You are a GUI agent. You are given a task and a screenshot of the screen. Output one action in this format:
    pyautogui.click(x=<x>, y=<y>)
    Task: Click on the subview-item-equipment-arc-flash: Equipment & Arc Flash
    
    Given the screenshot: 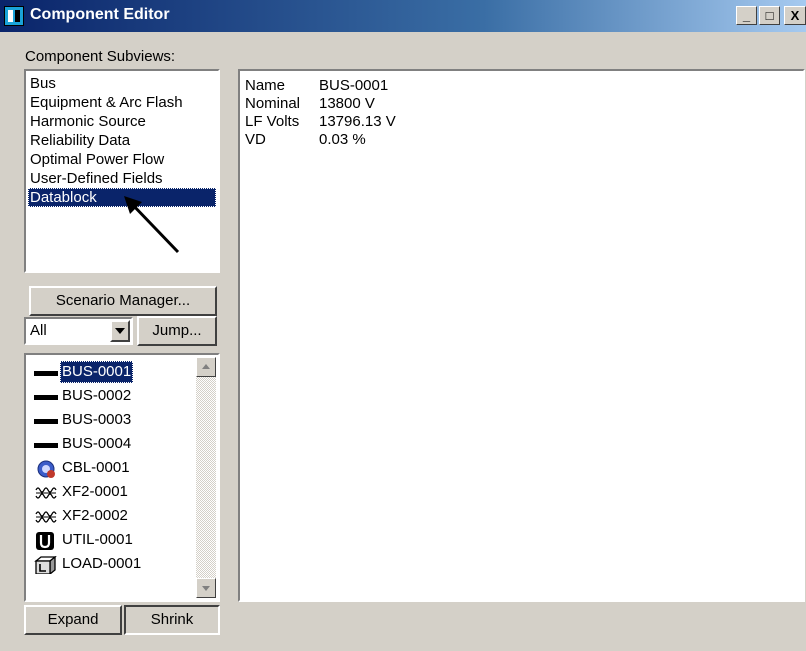 What is the action you would take?
    pyautogui.click(x=122, y=102)
    